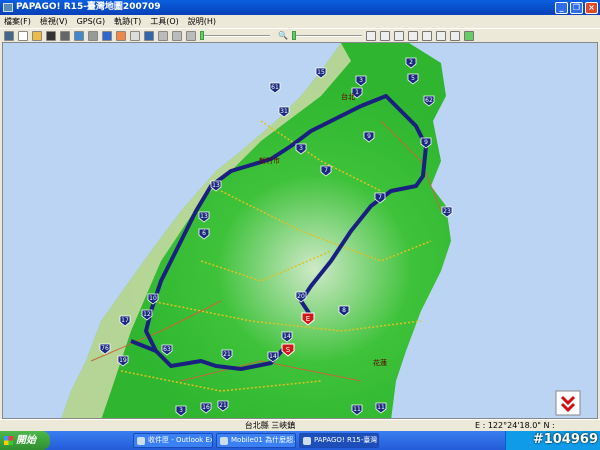 This screenshot has width=600, height=450. What do you see at coordinates (235, 35) in the screenshot?
I see `playback-slider` at bounding box center [235, 35].